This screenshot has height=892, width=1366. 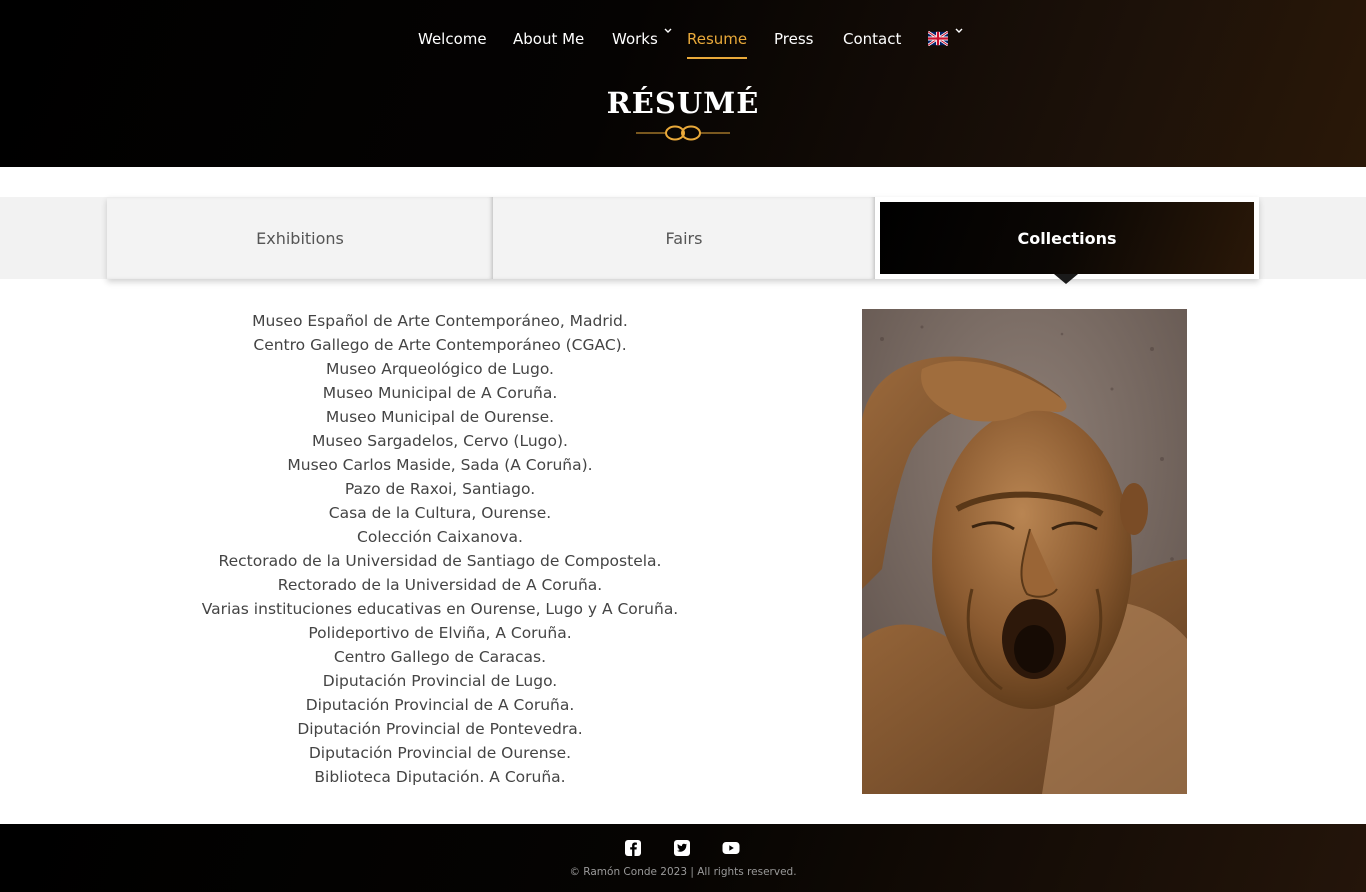 What do you see at coordinates (440, 753) in the screenshot?
I see `list-item: Diputación Provincial de Ourense.` at bounding box center [440, 753].